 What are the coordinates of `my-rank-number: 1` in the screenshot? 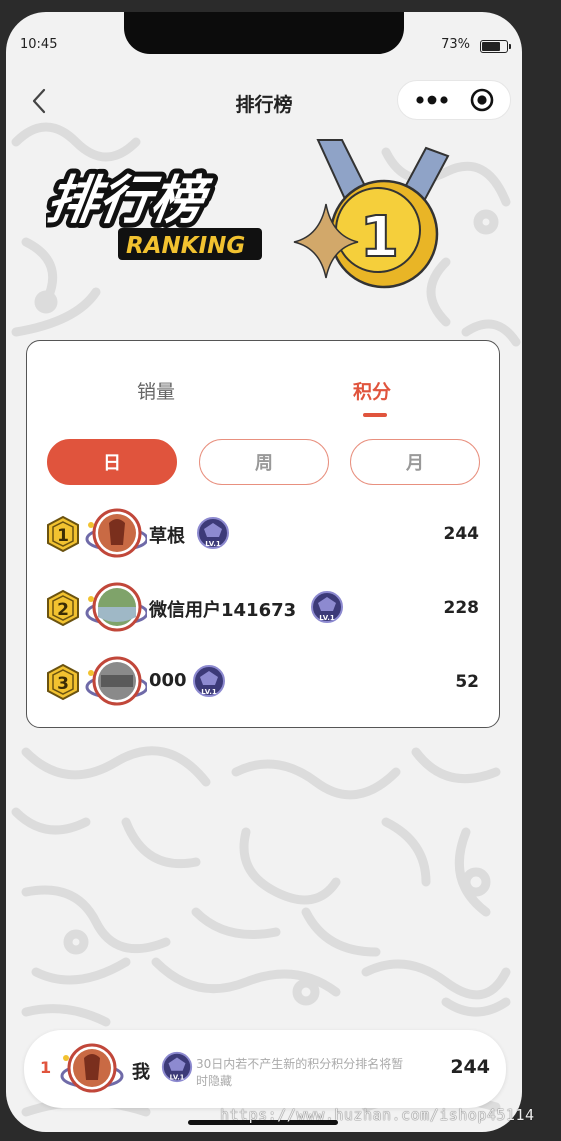 It's located at (46, 1067).